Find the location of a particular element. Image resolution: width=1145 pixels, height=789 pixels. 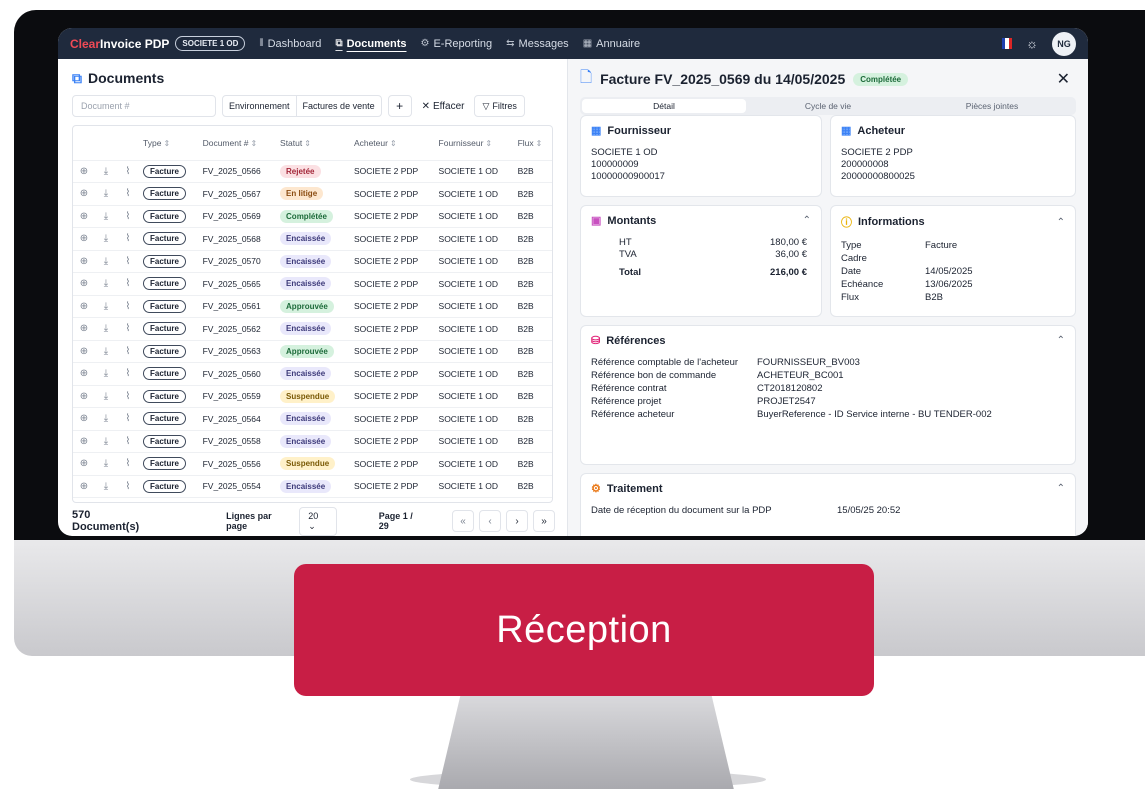

tab-pi-ces-jointes: Pièces jointes is located at coordinates (992, 106).